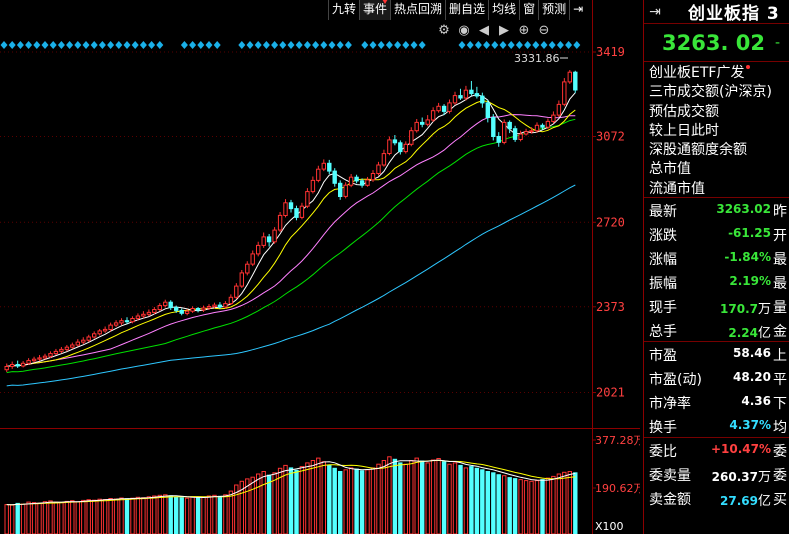 This screenshot has height=534, width=789. Describe the element at coordinates (544, 31) in the screenshot. I see `zoom-out-icon: ⊖` at that location.